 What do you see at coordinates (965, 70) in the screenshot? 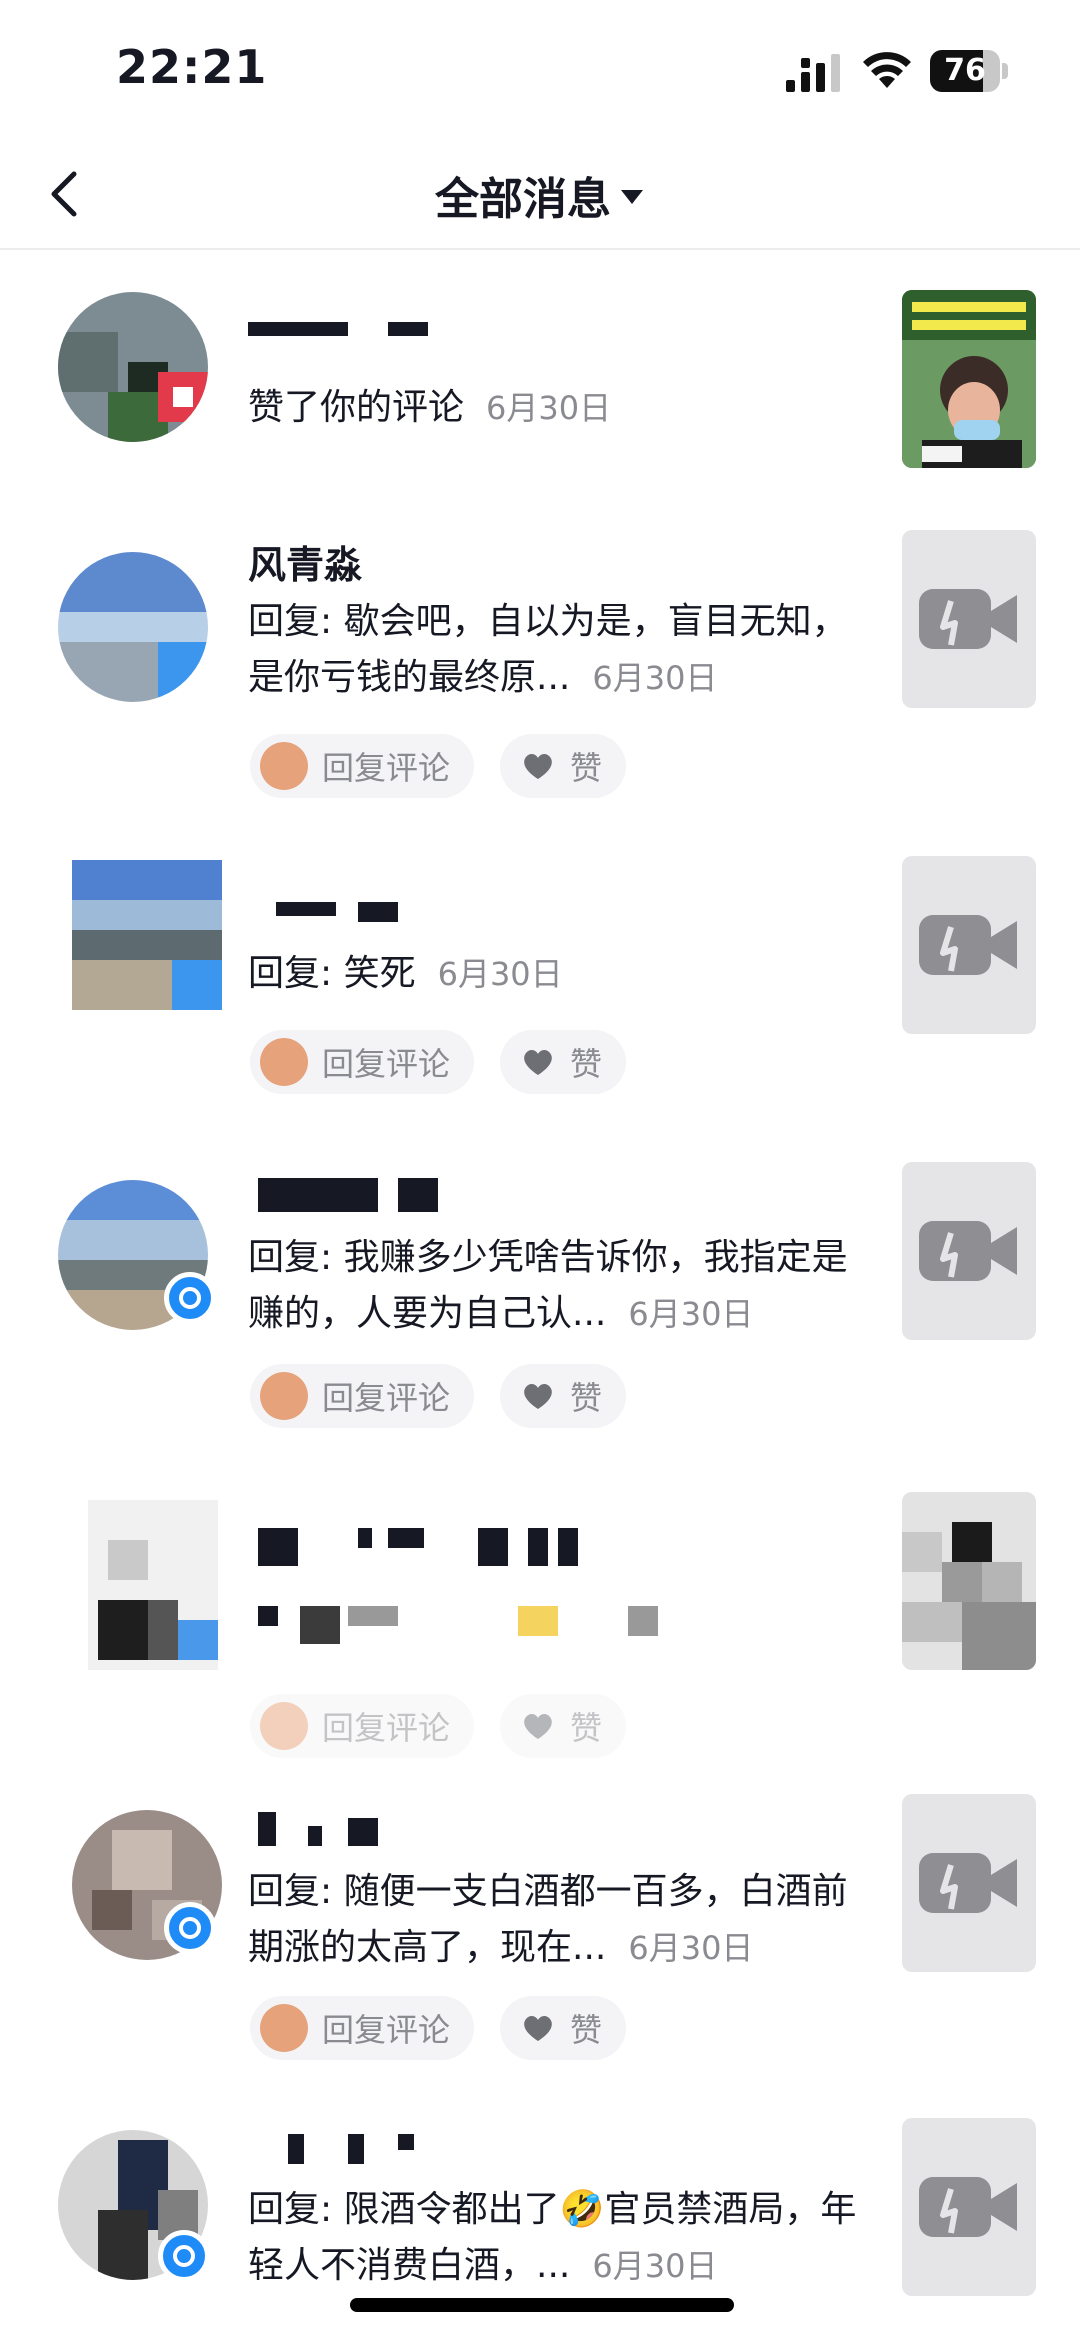
I see `battery-level: 76` at bounding box center [965, 70].